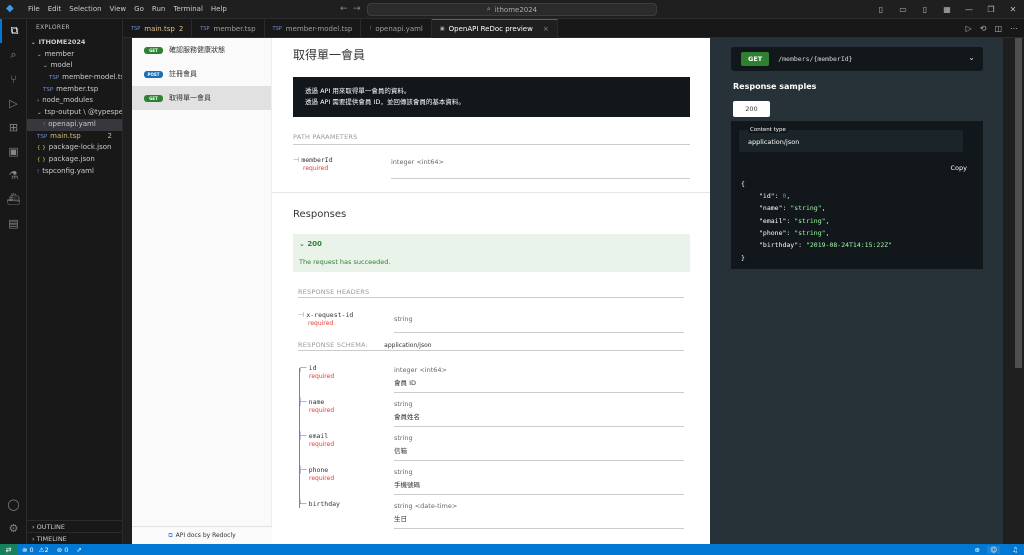 The height and width of the screenshot is (555, 1024). What do you see at coordinates (316, 440) in the screenshot?
I see `schema-field-name-cell: ├─ email required` at bounding box center [316, 440].